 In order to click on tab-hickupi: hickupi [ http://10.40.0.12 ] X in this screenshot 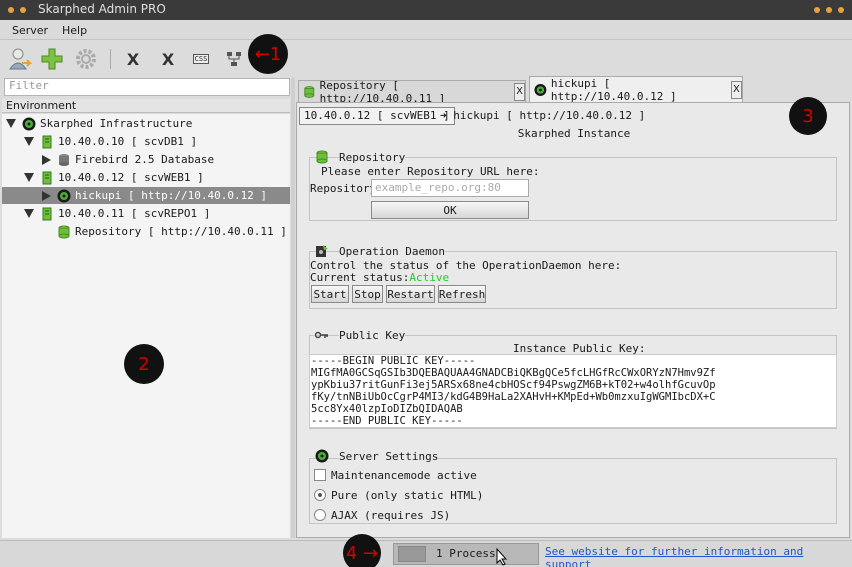, I will do `click(636, 89)`.